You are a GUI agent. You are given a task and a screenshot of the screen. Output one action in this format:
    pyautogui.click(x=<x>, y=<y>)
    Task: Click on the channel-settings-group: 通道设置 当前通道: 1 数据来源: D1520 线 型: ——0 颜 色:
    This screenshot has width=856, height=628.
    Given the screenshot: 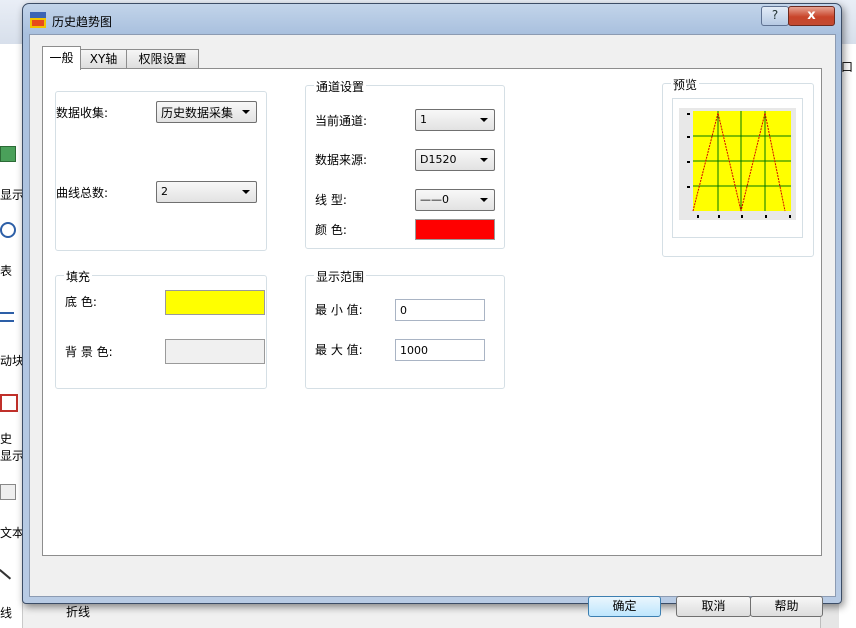 What is the action you would take?
    pyautogui.click(x=405, y=163)
    